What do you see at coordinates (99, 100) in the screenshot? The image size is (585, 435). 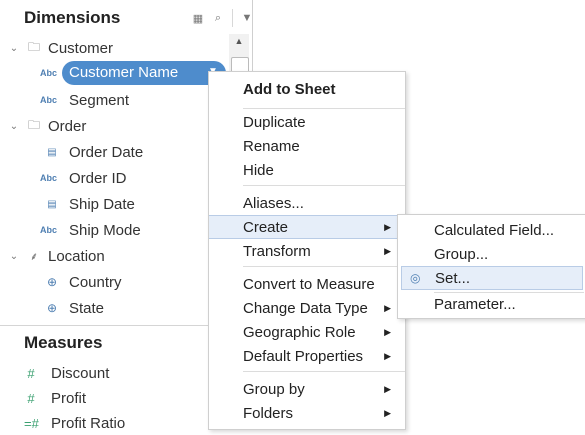 I see `tree-label: Segment` at bounding box center [99, 100].